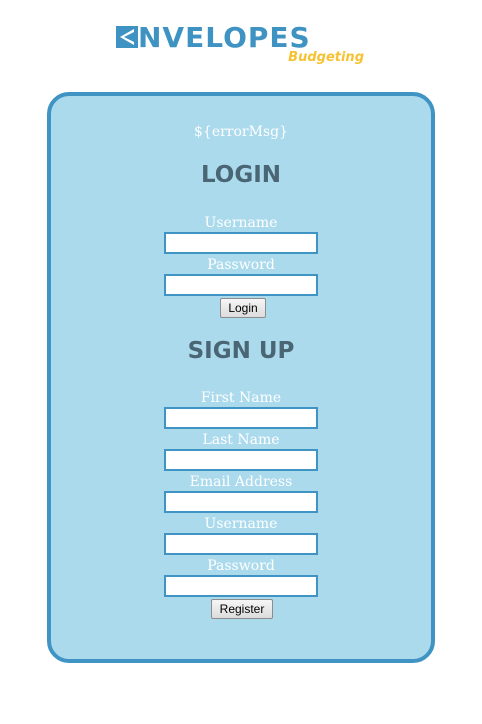  What do you see at coordinates (224, 37) in the screenshot?
I see `brand-name: NVELOPES` at bounding box center [224, 37].